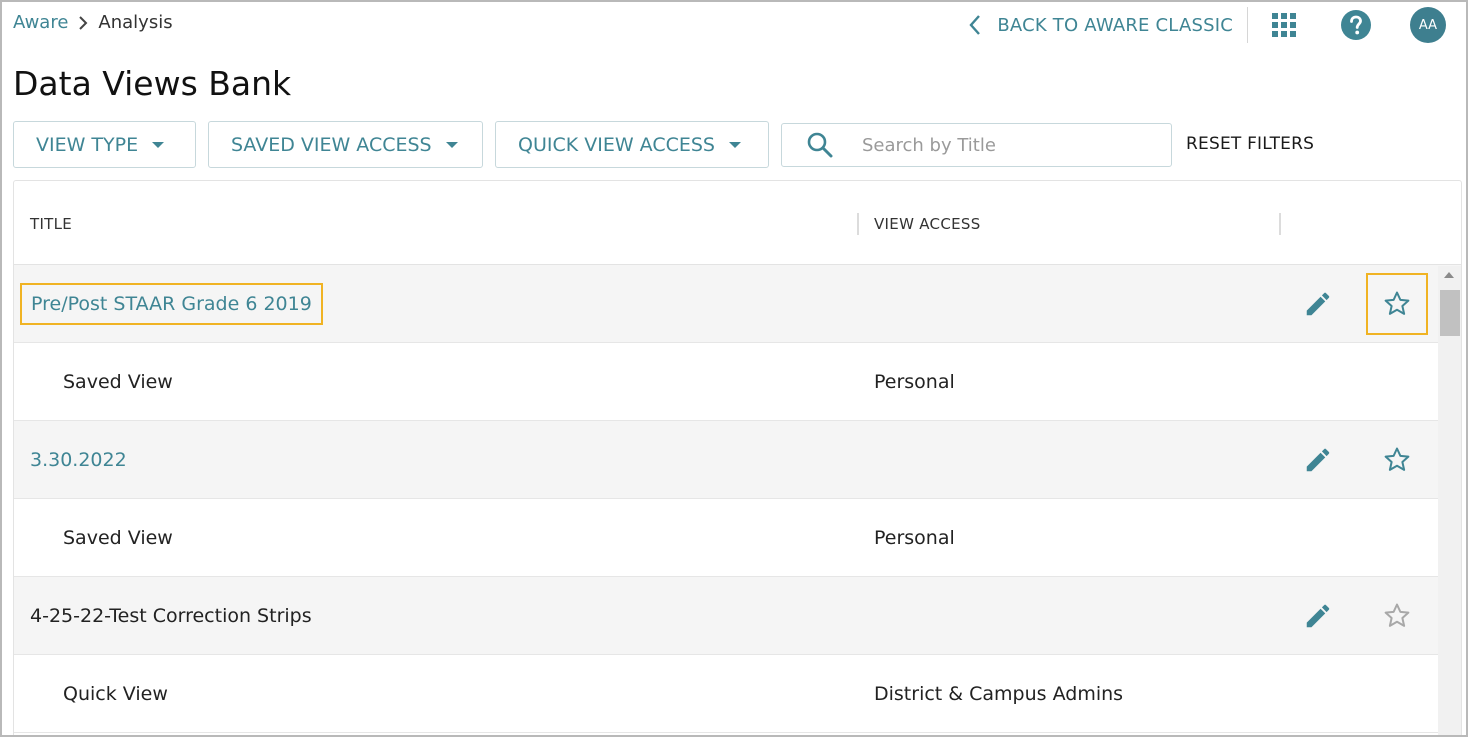 The width and height of the screenshot is (1468, 737). I want to click on breadcrumb: Aware Analysis, so click(93, 22).